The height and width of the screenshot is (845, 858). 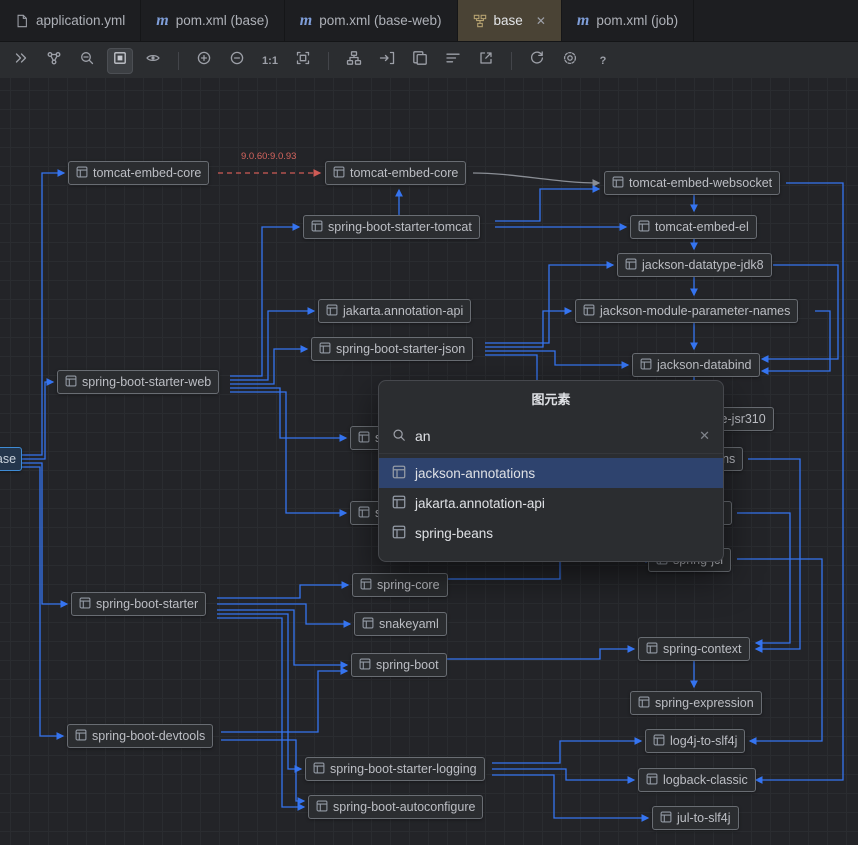 What do you see at coordinates (399, 436) in the screenshot?
I see `search-icon` at bounding box center [399, 436].